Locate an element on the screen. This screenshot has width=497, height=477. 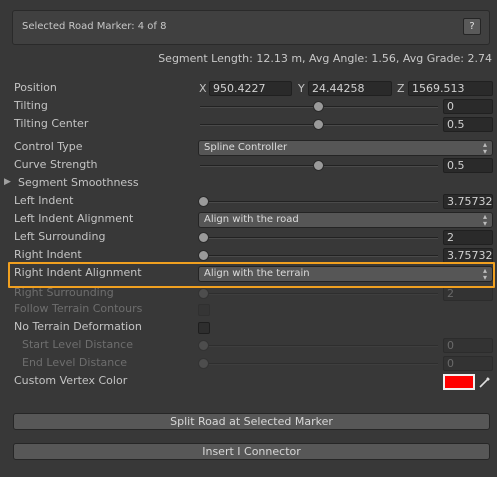
curve-strength-row: Curve Strength 0.5 is located at coordinates (248, 166).